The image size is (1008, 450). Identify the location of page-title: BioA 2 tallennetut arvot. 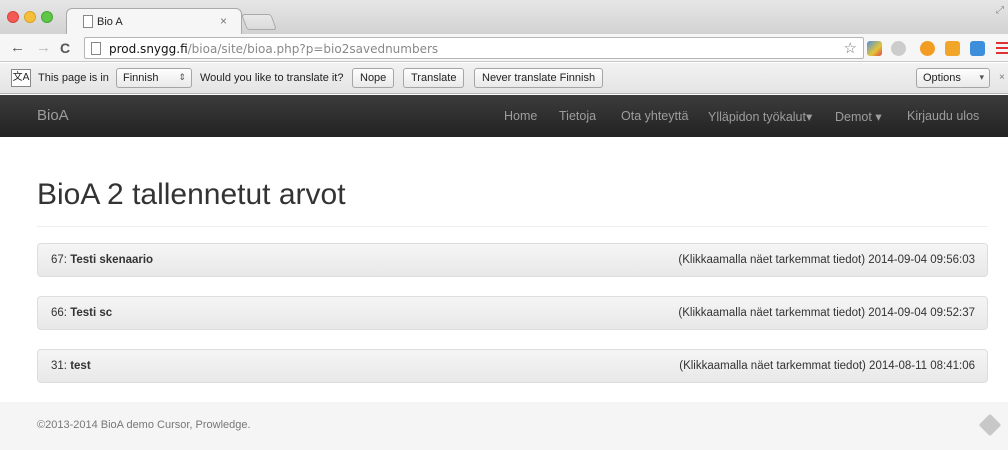
(191, 194).